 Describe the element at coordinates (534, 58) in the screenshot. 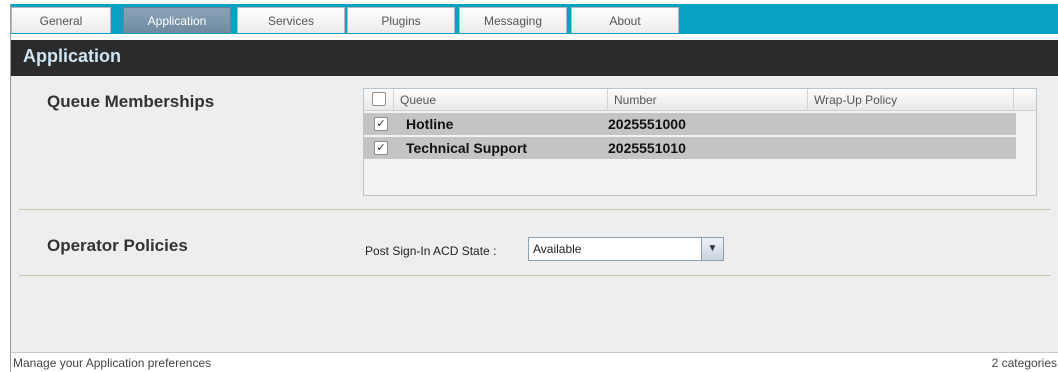

I see `page-header: Application` at that location.